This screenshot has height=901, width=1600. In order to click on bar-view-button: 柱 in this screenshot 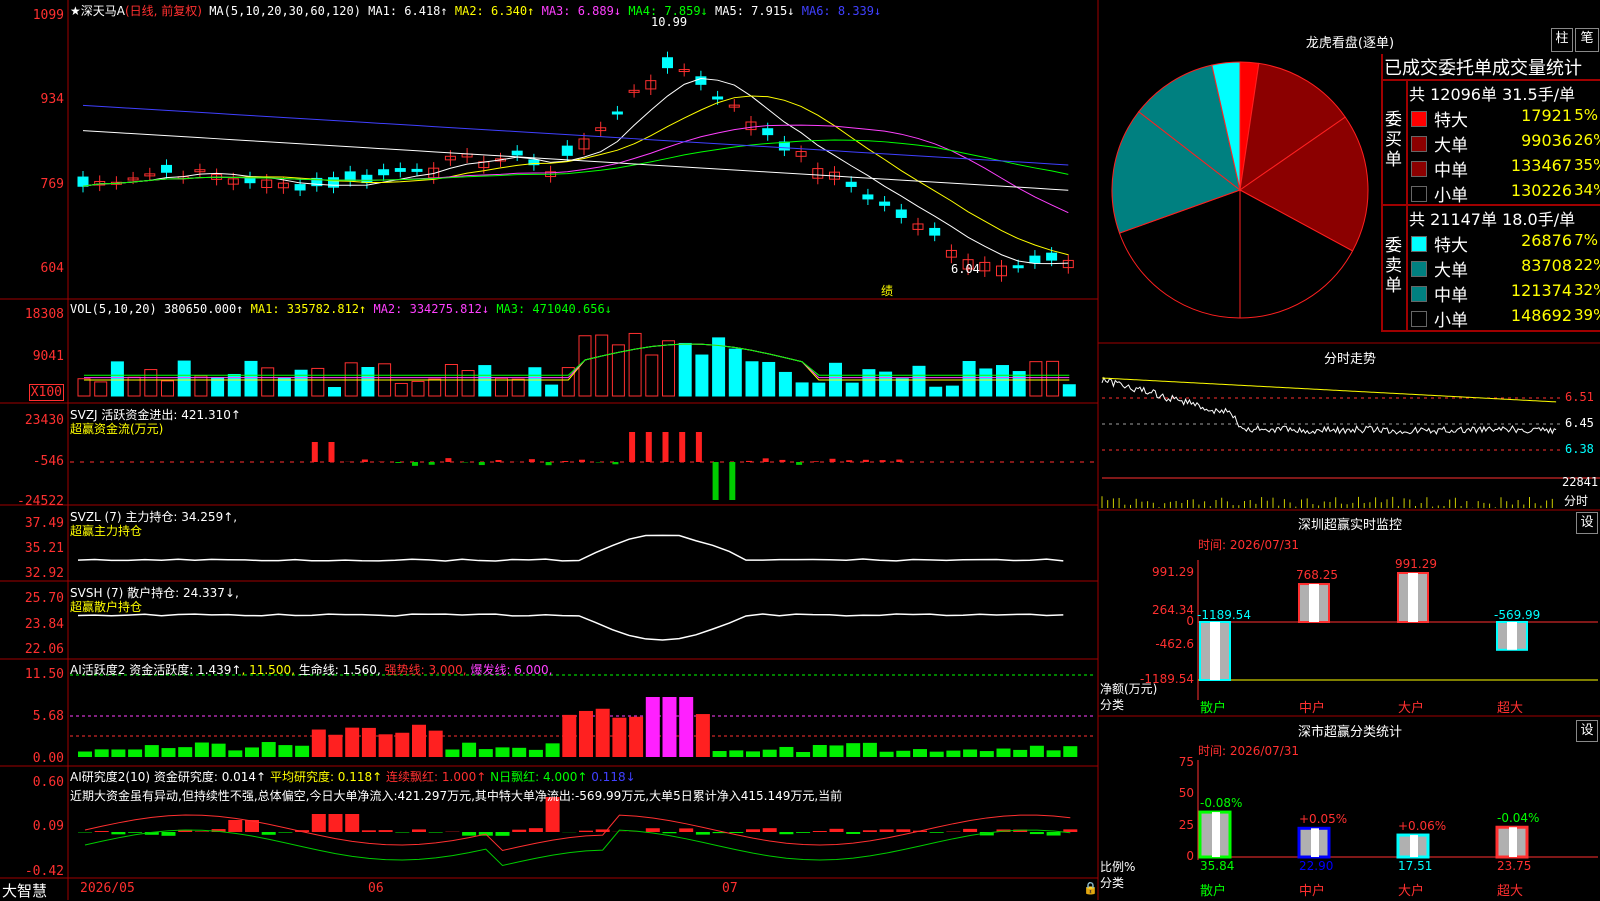, I will do `click(1562, 40)`.